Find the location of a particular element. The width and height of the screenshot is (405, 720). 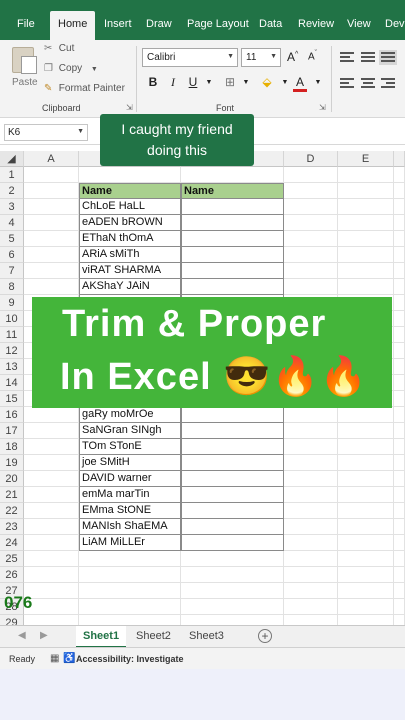

cell-f9 is located at coordinates (399, 303).